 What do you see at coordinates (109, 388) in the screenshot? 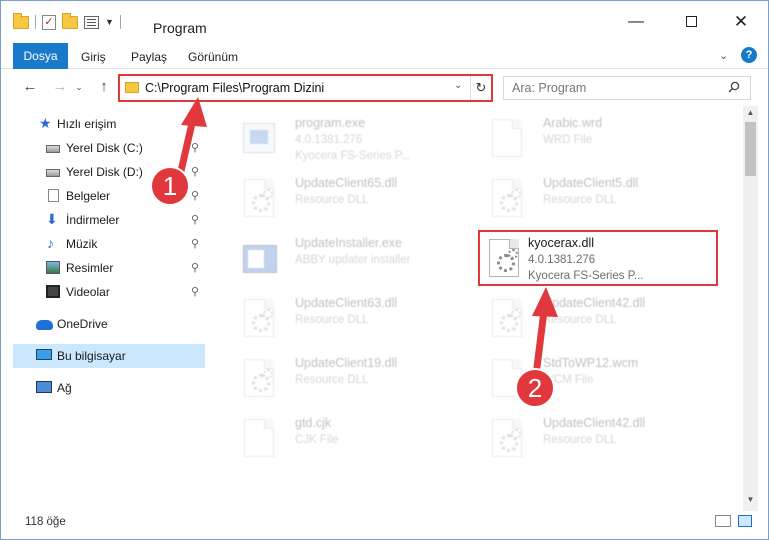
I see `sidebar-item-network: Ağ` at bounding box center [109, 388].